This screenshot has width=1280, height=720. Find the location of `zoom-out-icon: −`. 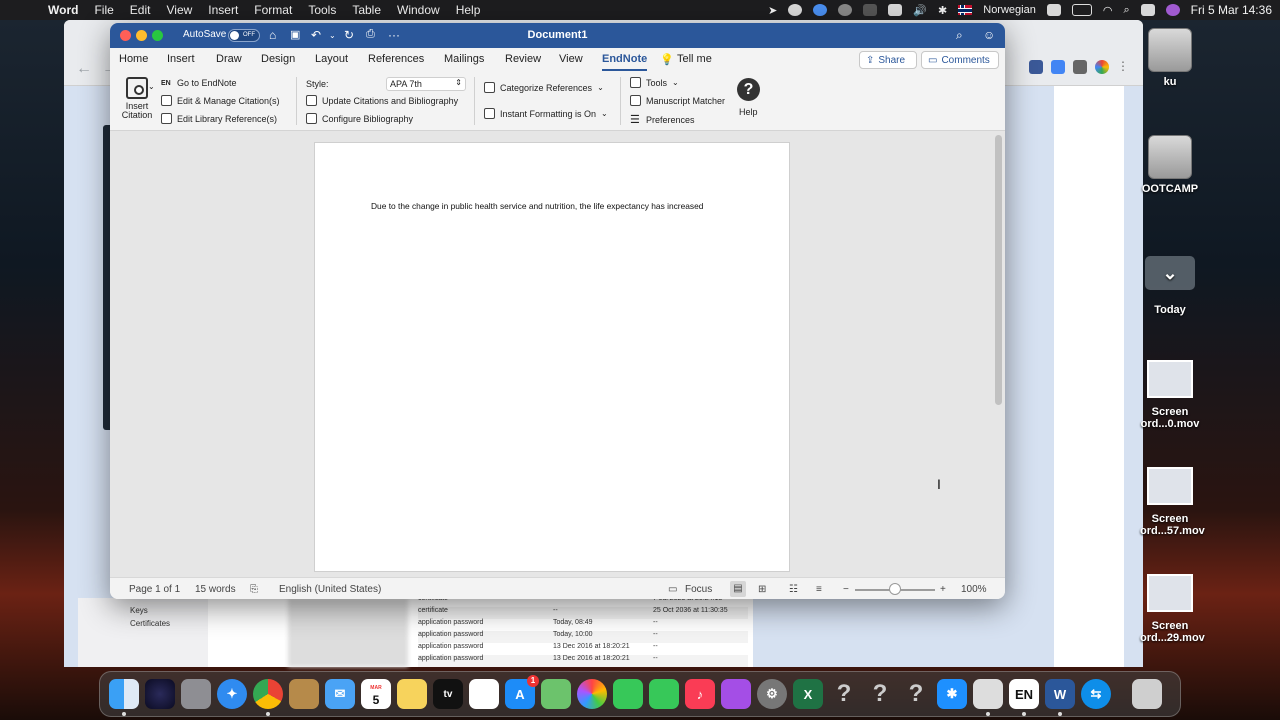

zoom-out-icon: − is located at coordinates (846, 589).